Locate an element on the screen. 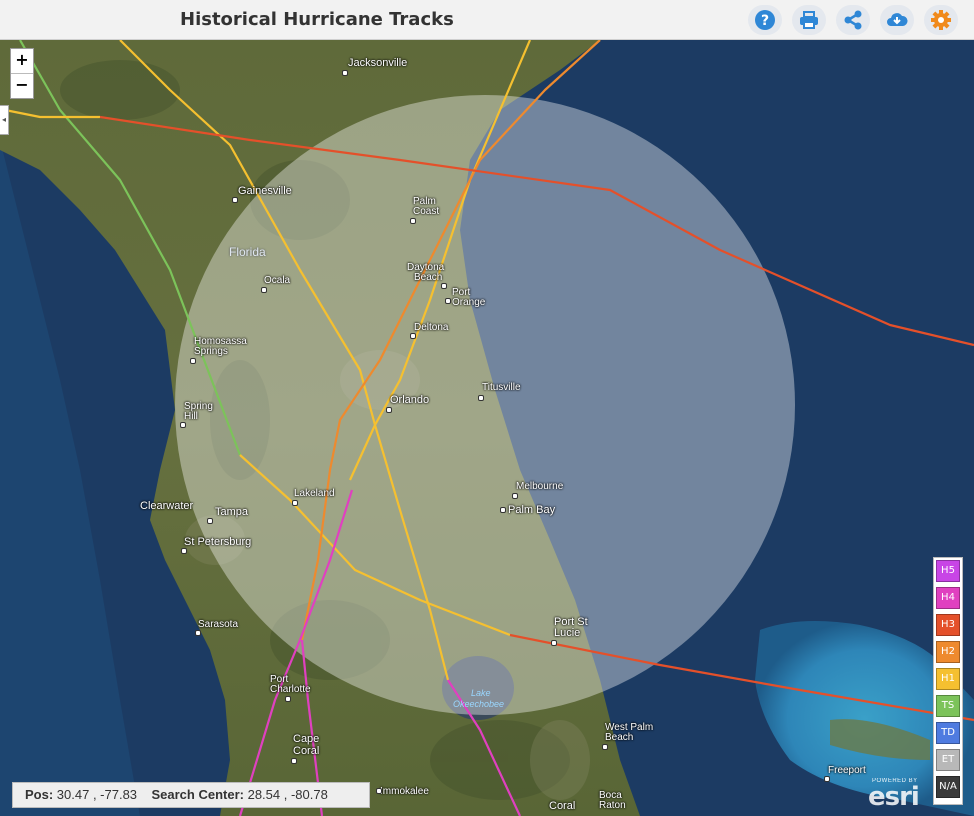 The image size is (974, 816). esri-logo: esri is located at coordinates (894, 797).